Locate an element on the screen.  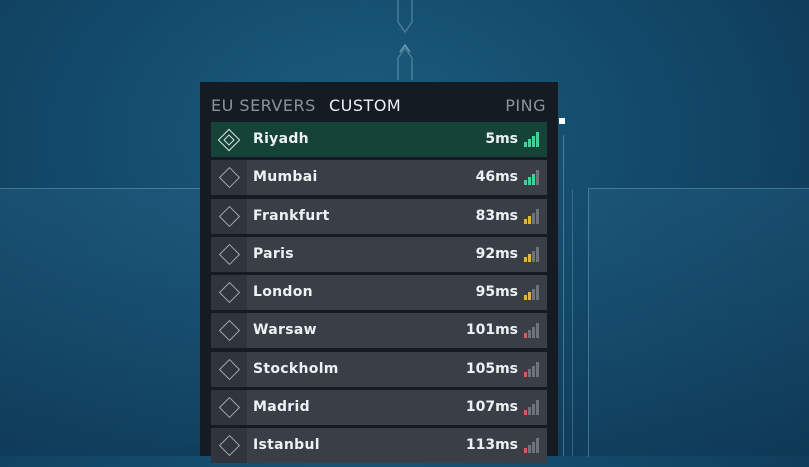
server-ping: 107ms is located at coordinates (491, 407).